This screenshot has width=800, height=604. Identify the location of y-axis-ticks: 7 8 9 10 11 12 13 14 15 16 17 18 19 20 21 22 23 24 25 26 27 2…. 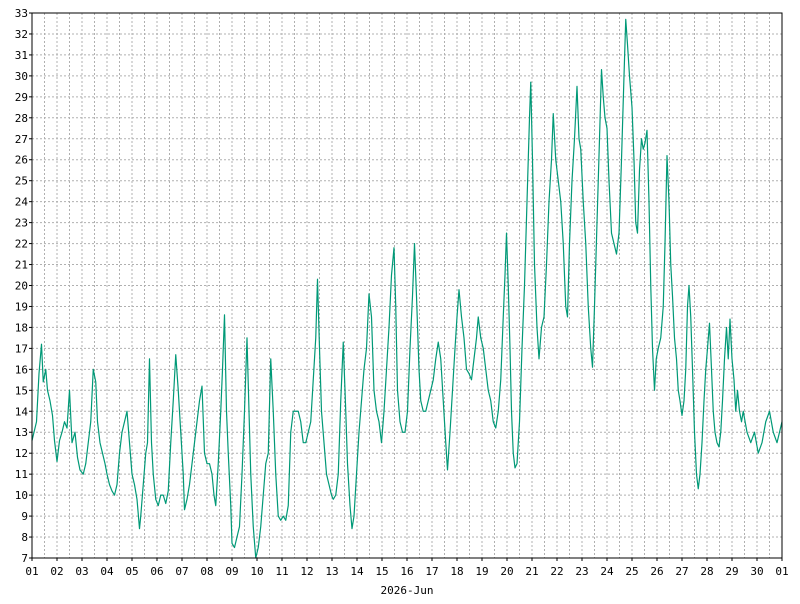
(23, 286).